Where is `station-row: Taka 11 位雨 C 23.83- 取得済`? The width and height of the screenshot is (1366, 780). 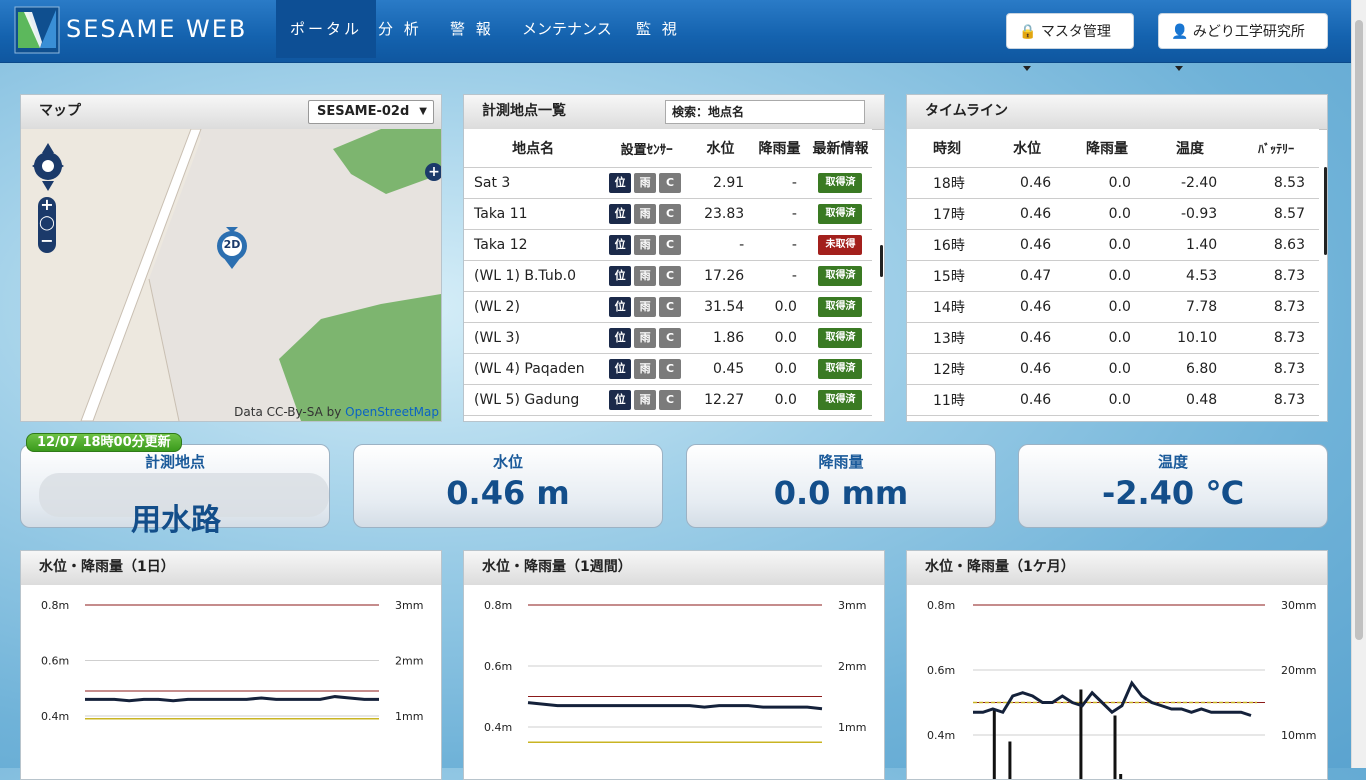 station-row: Taka 11 位雨 C 23.83- 取得済 is located at coordinates (668, 214).